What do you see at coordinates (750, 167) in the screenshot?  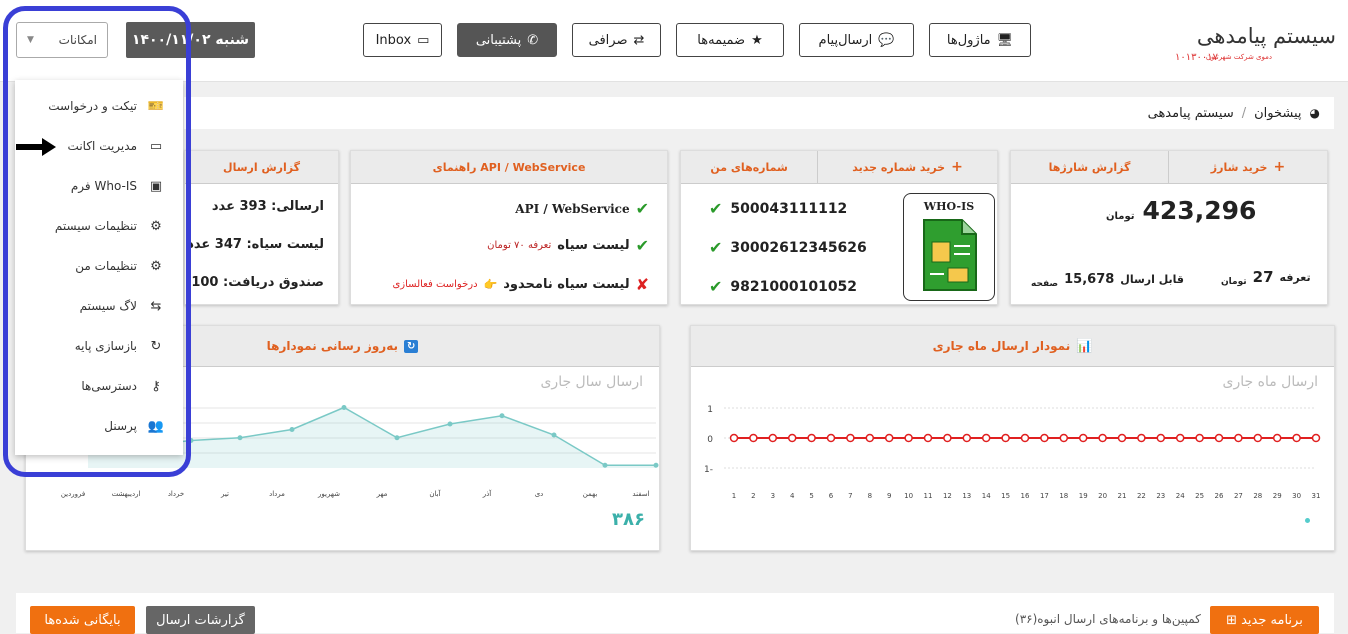 I see `my-numbers-link: شماره‌های من` at bounding box center [750, 167].